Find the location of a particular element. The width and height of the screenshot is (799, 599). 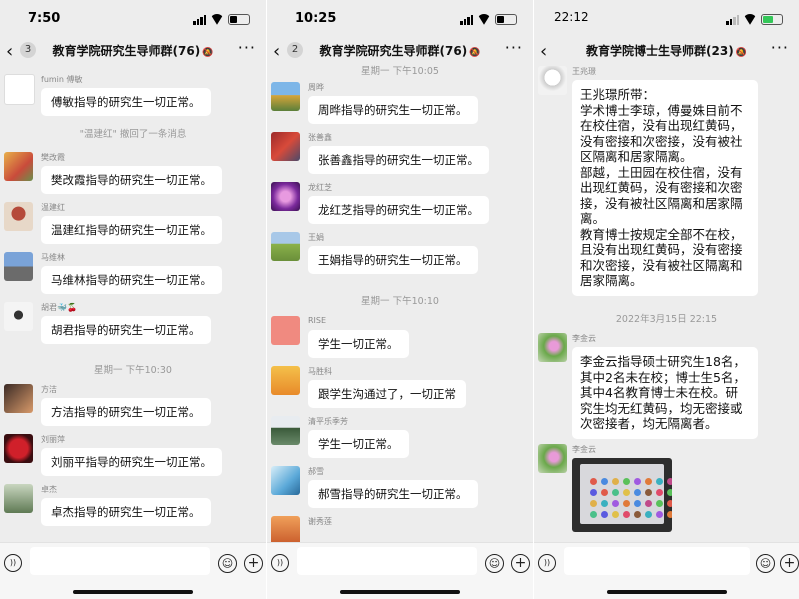

status-time: 22:12 is located at coordinates (571, 17).